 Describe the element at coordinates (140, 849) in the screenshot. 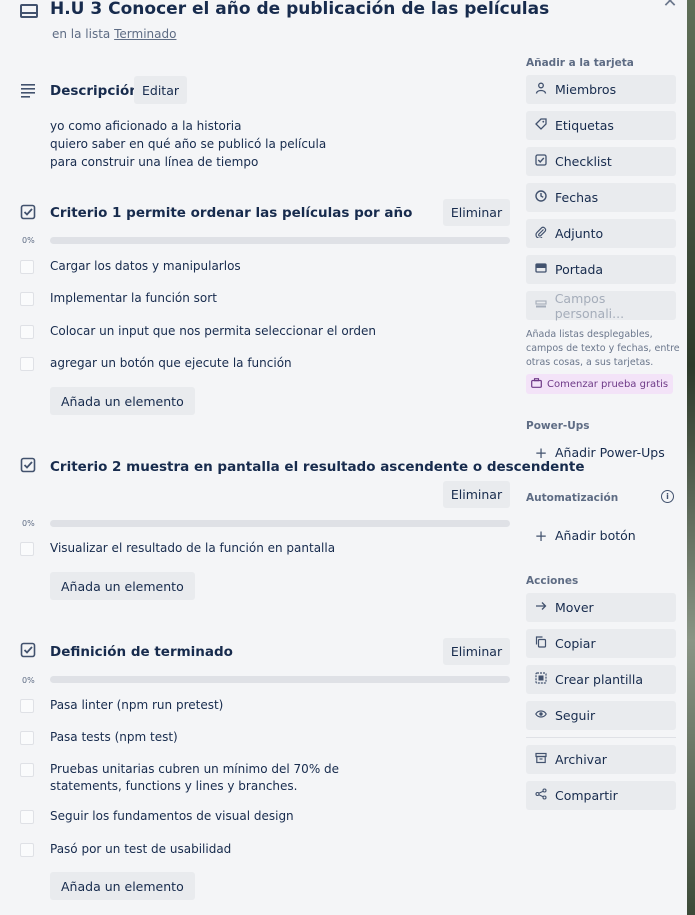

I see `checklist-item: Pasó por un test de usabilidad` at that location.